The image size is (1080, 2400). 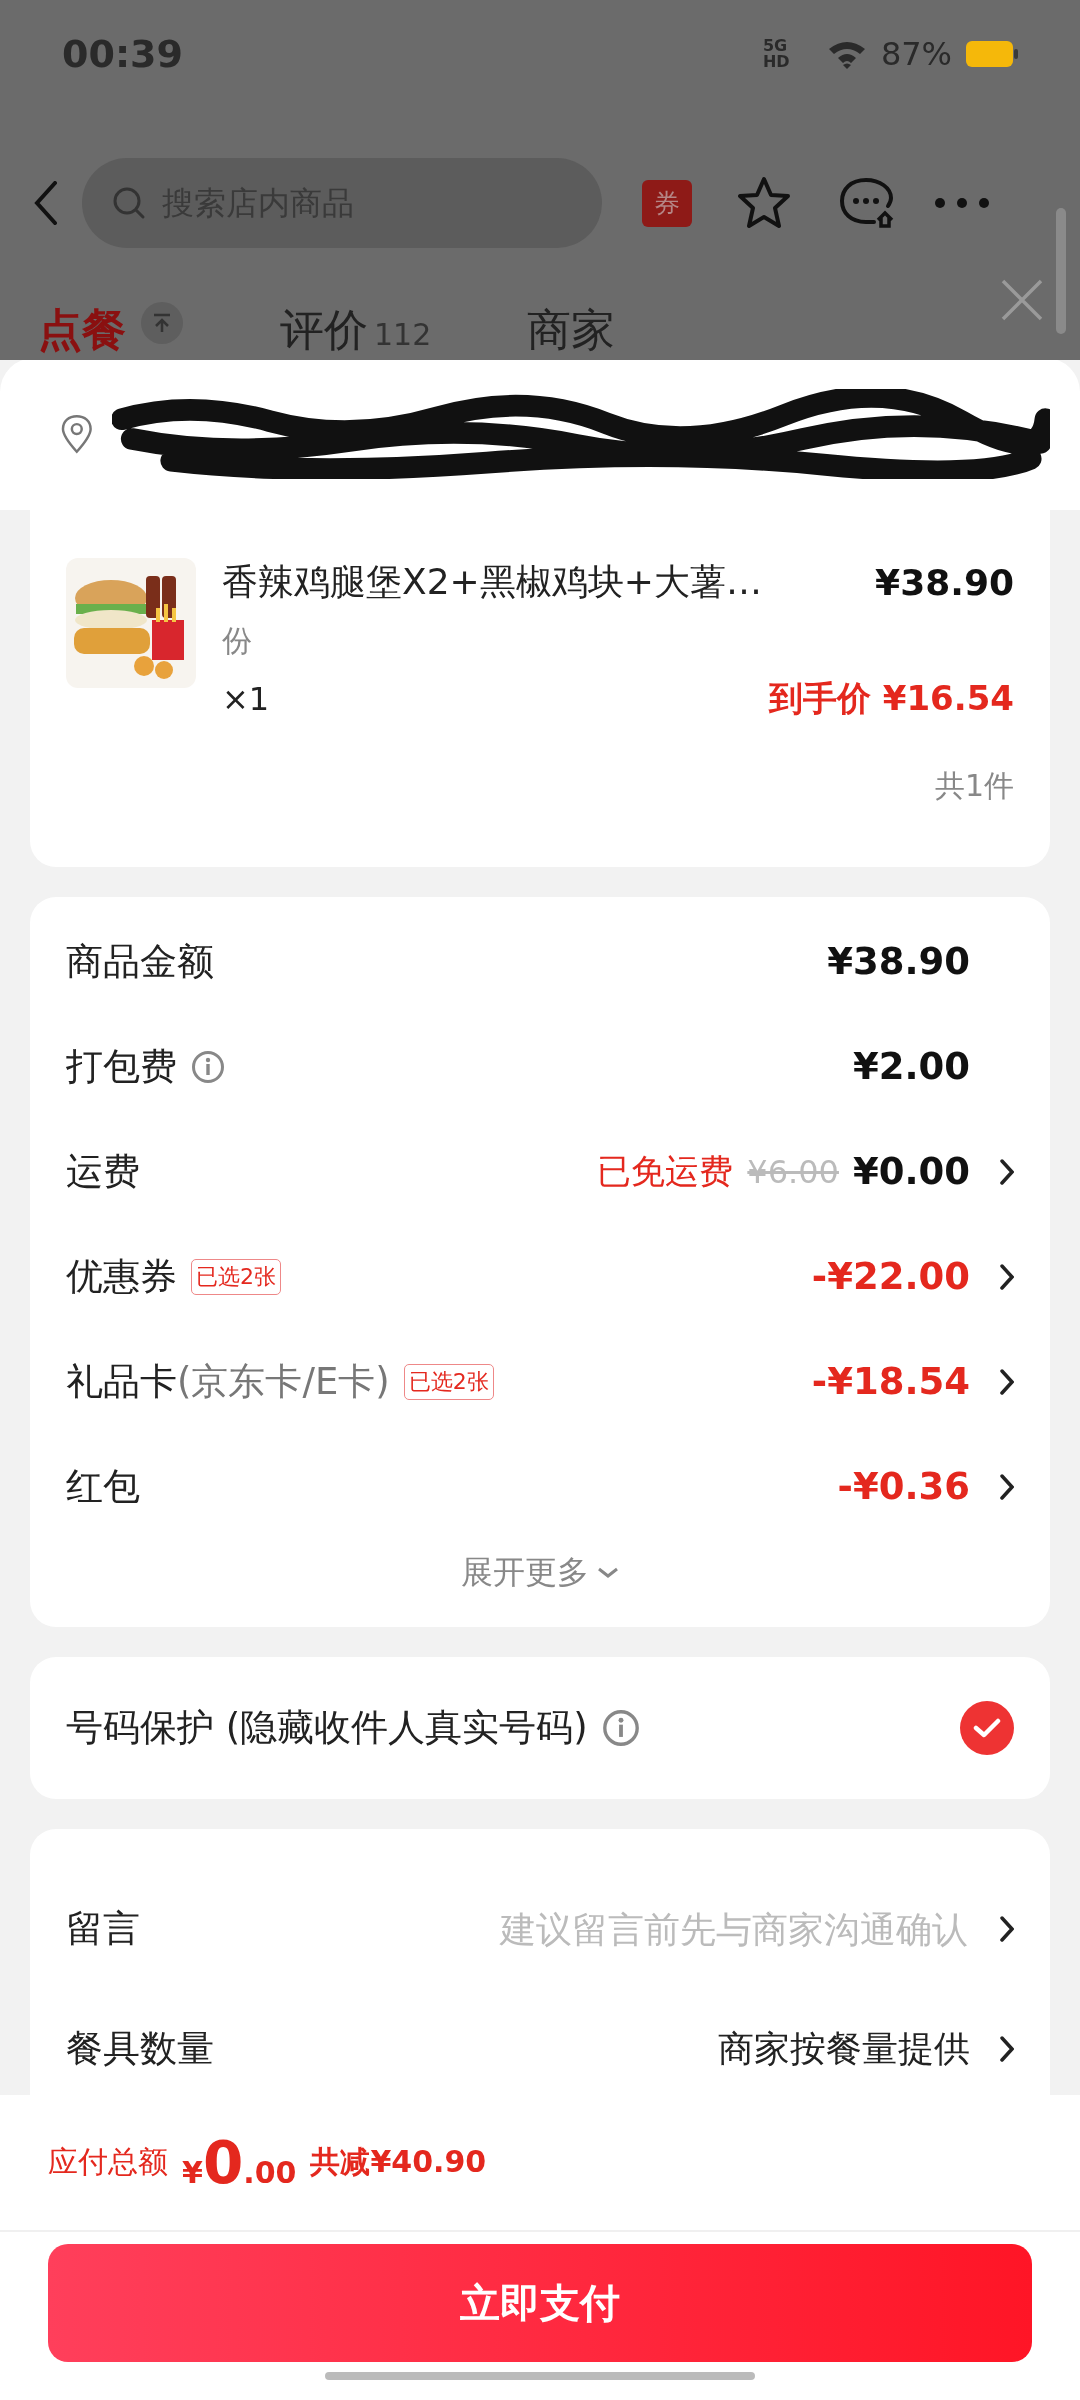 I want to click on checkbox, so click(x=987, y=1728).